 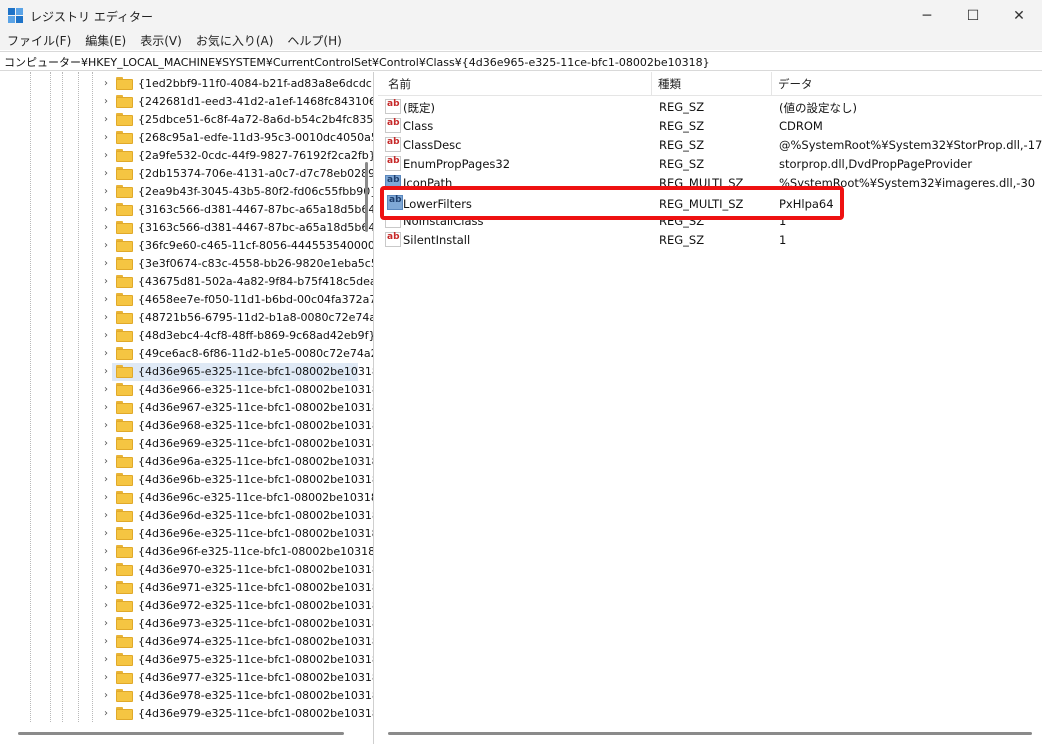 What do you see at coordinates (186, 588) in the screenshot?
I see `tree-key-item: › {4d36e971-e325-11ce-bfc1-08002be10318}` at bounding box center [186, 588].